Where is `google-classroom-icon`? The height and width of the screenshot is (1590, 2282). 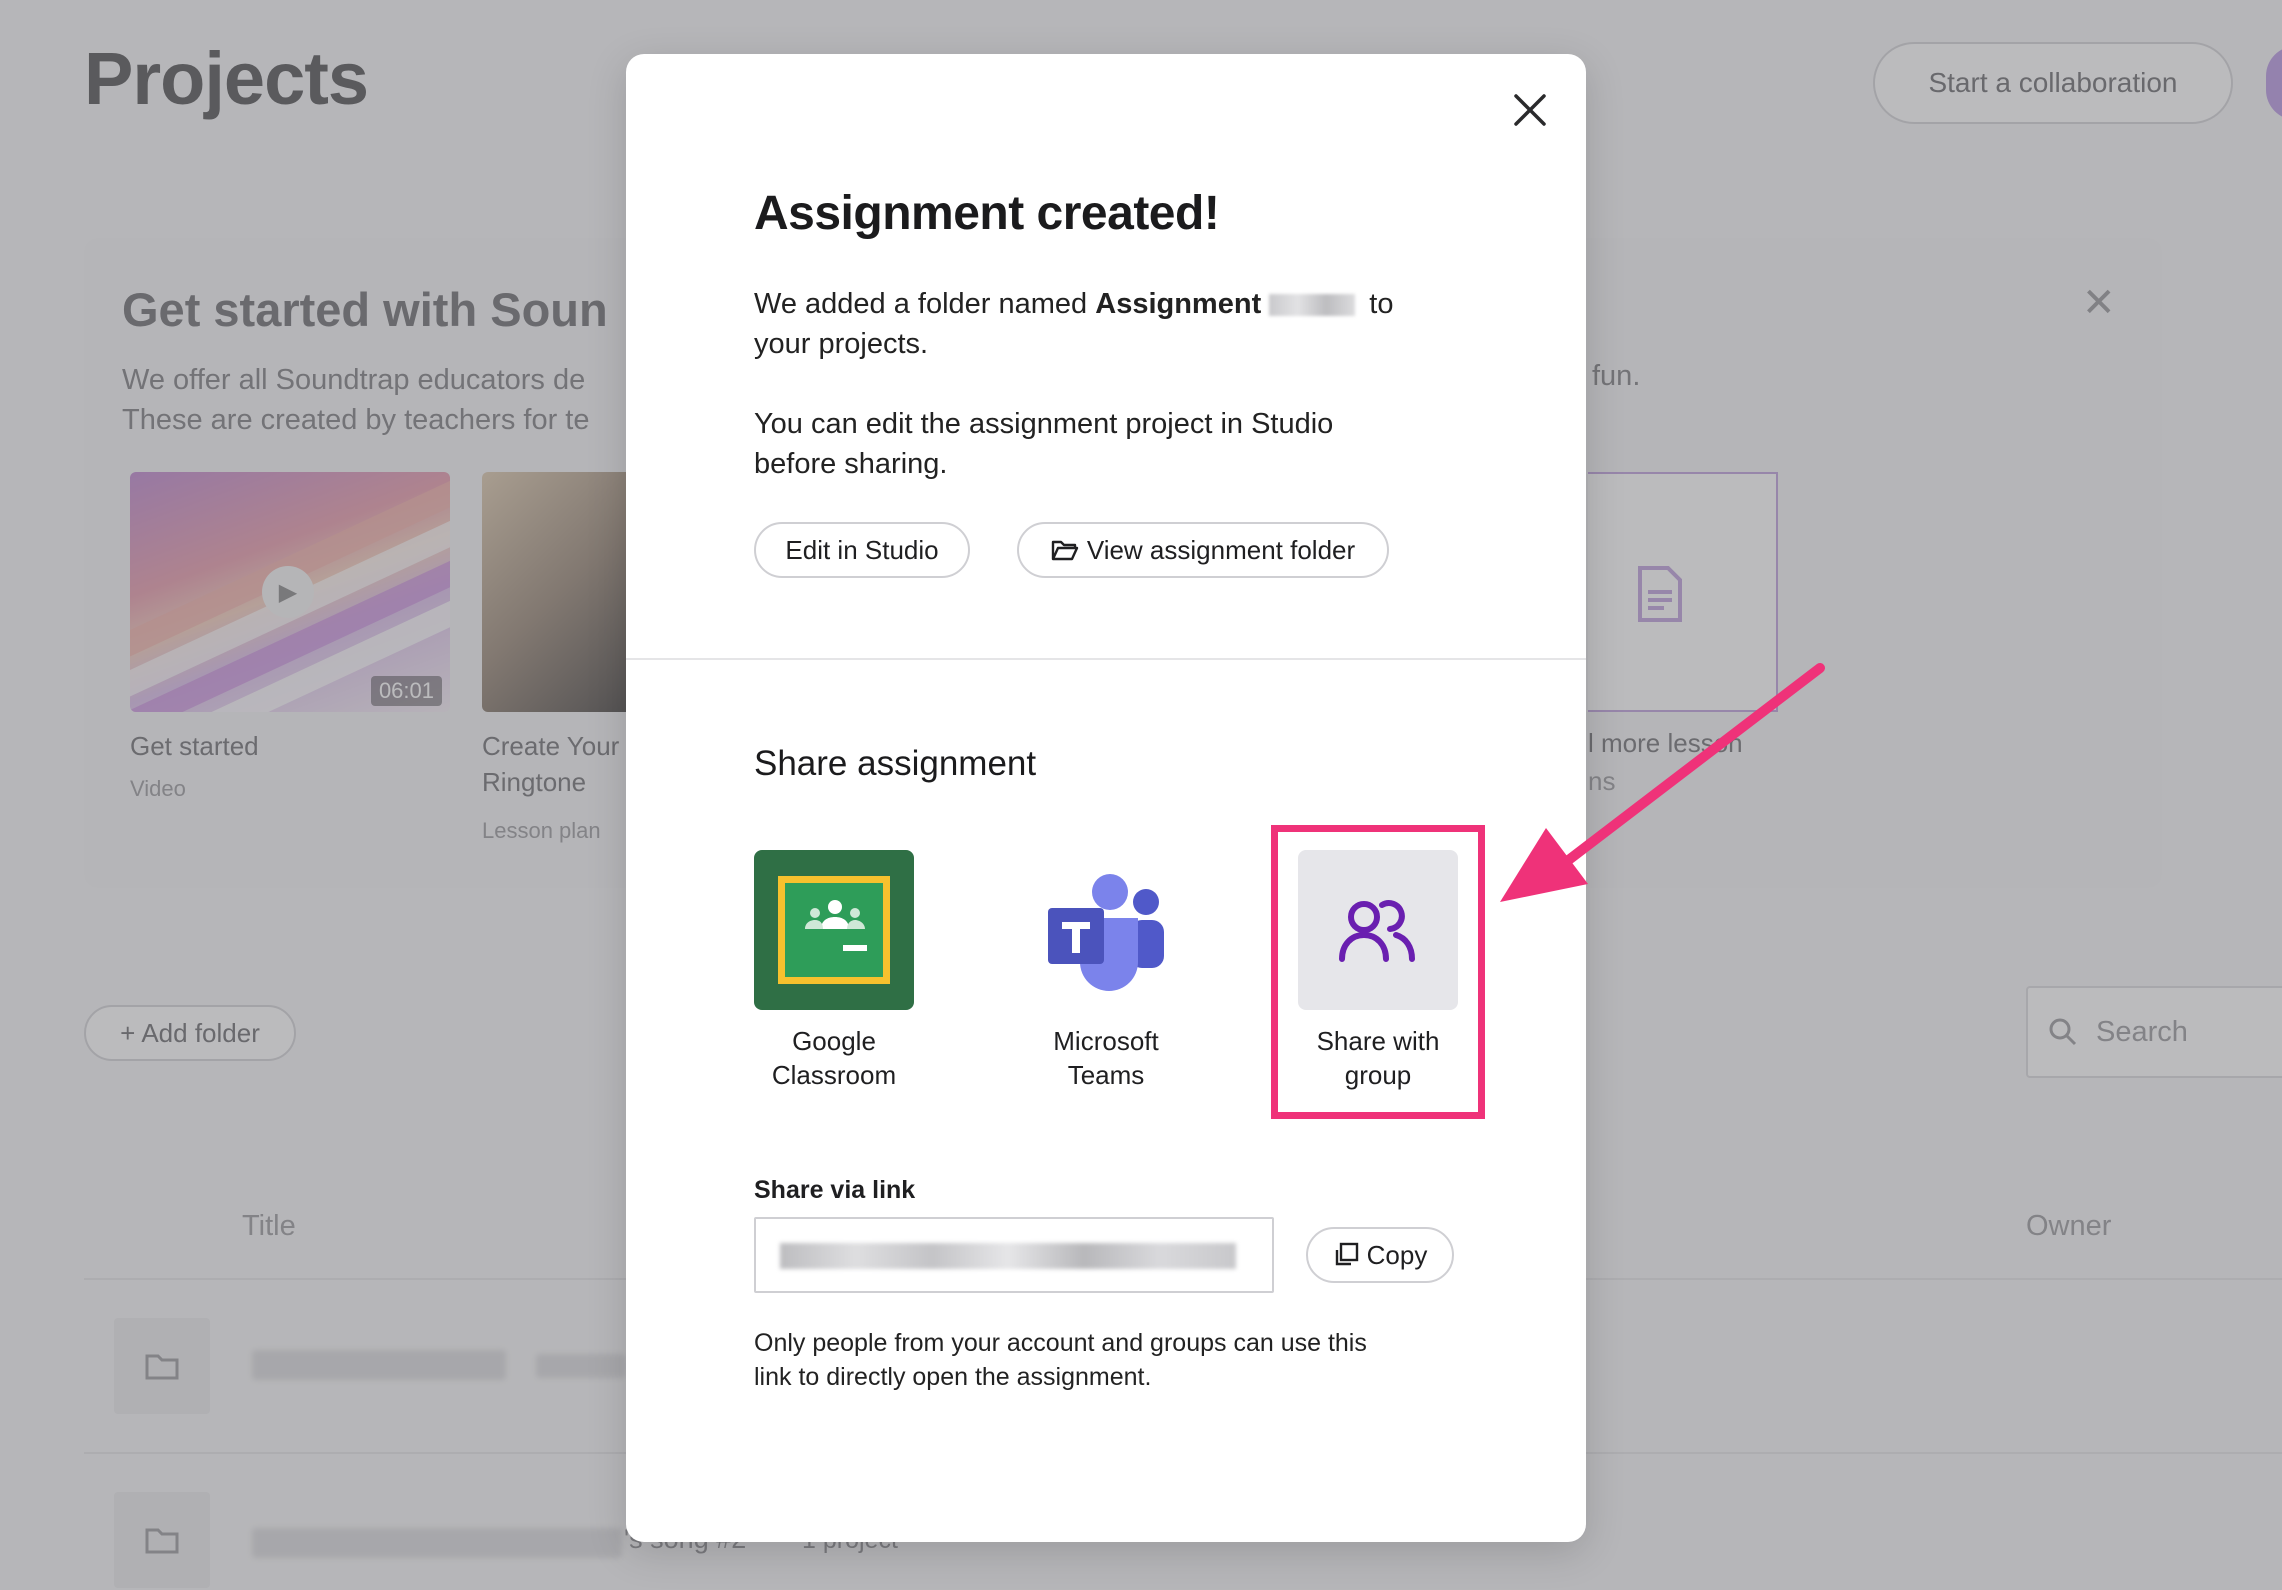 google-classroom-icon is located at coordinates (834, 930).